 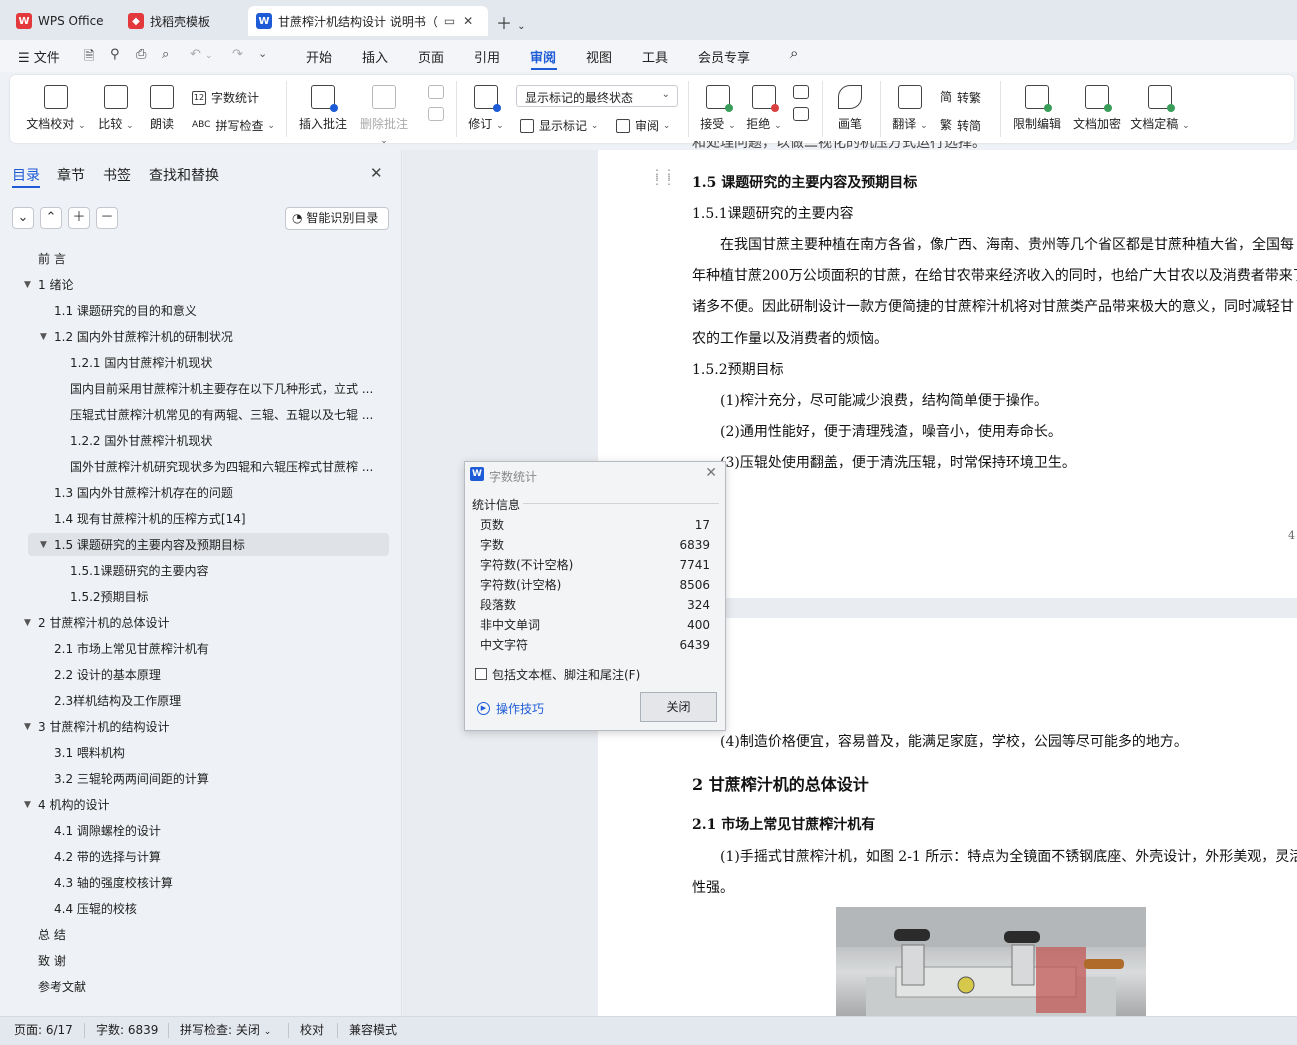 What do you see at coordinates (225, 1029) in the screenshot?
I see `spell-check-indicator: 拼写检查: 关闭 ⌄` at bounding box center [225, 1029].